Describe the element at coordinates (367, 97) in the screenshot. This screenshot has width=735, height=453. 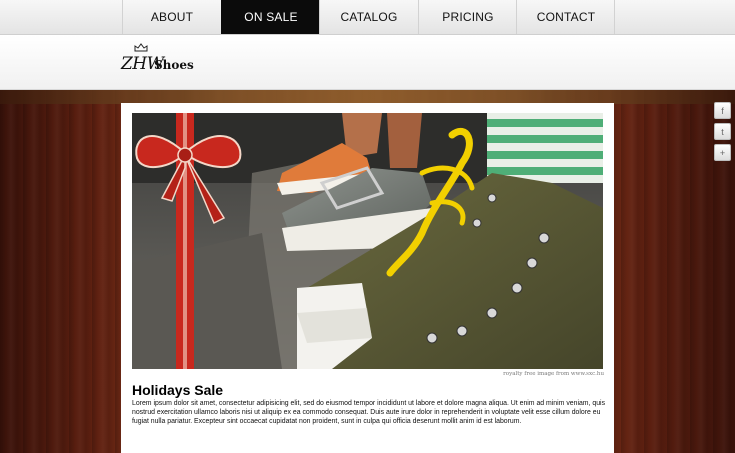
I see `wood-highlight` at that location.